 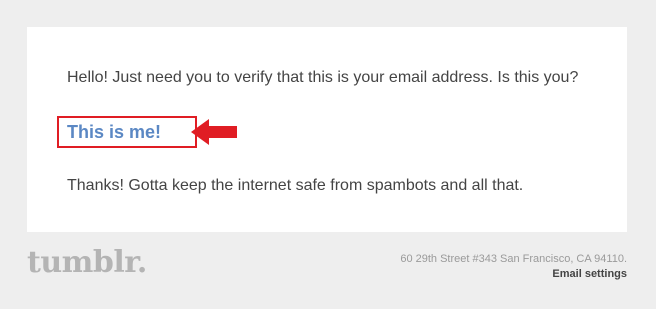 What do you see at coordinates (589, 274) in the screenshot?
I see `email-settings-link: Email settings` at bounding box center [589, 274].